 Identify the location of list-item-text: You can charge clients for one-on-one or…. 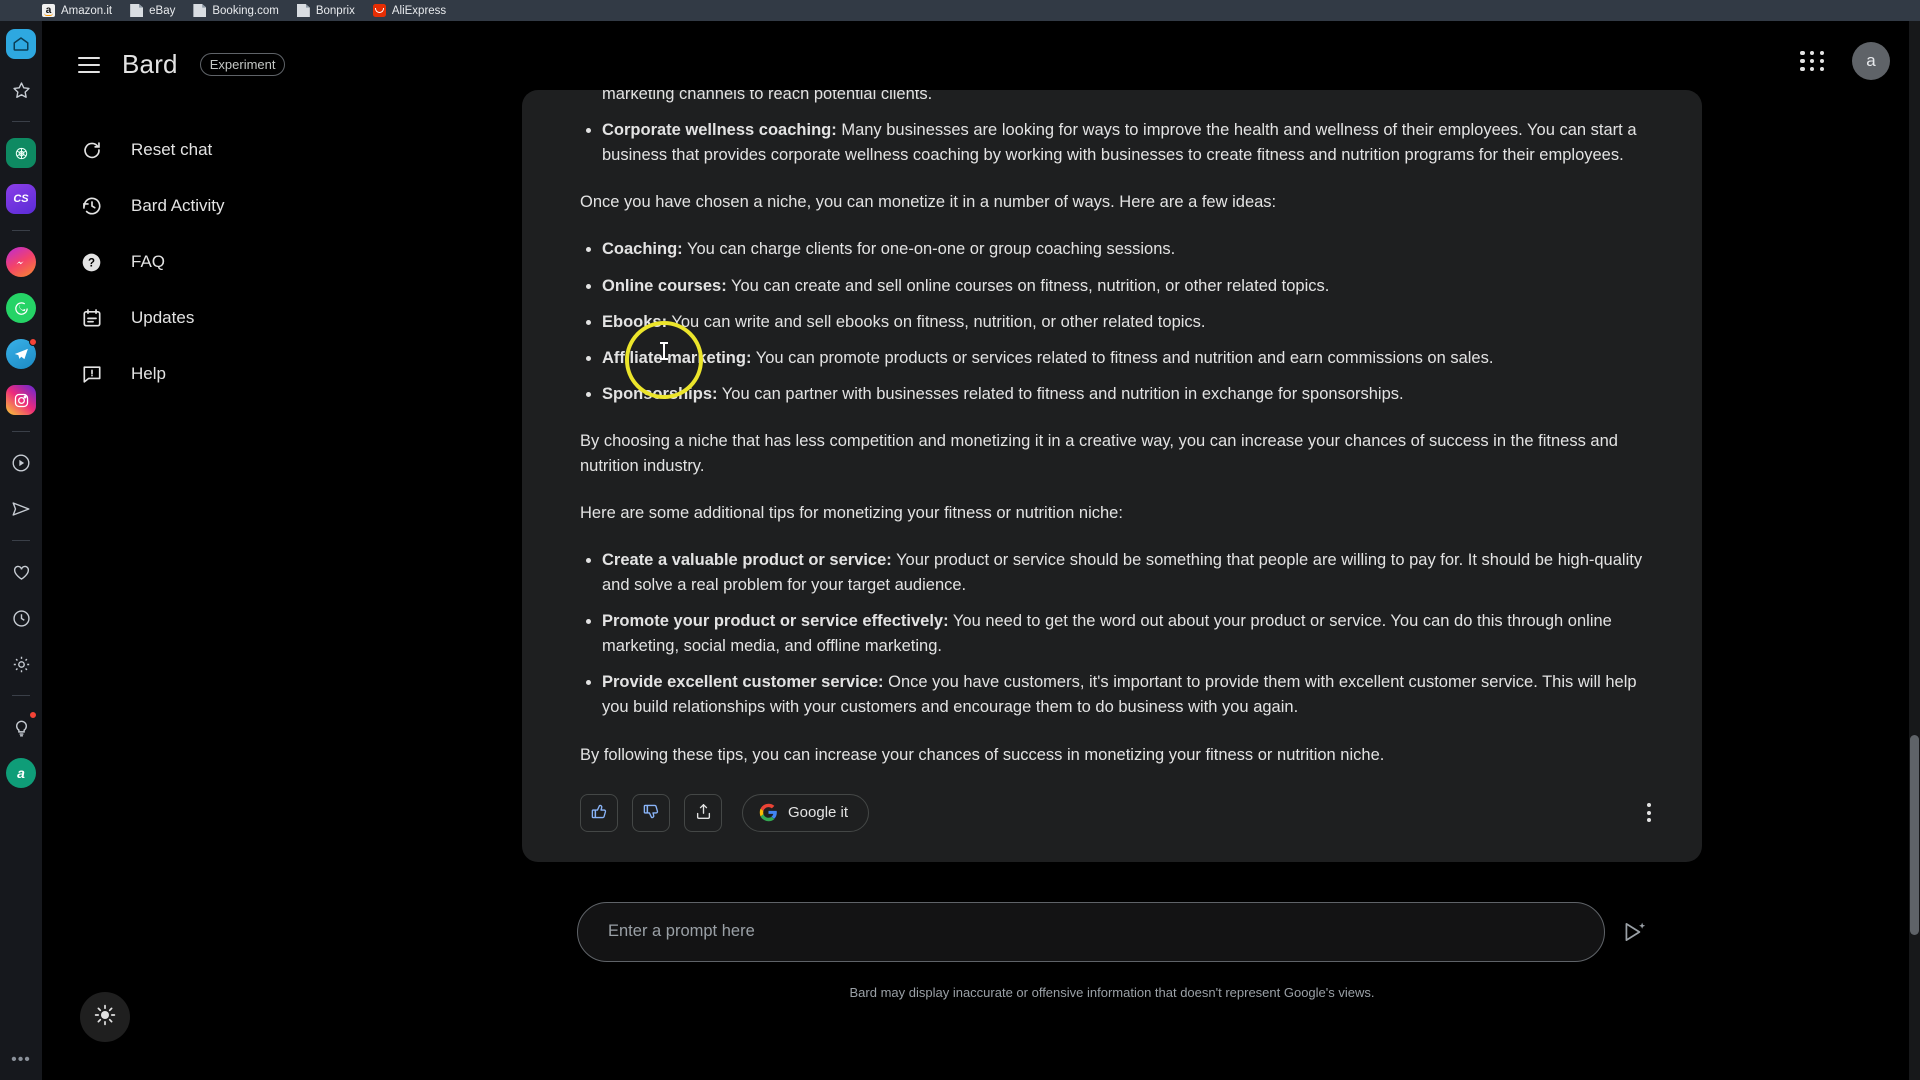
(929, 249).